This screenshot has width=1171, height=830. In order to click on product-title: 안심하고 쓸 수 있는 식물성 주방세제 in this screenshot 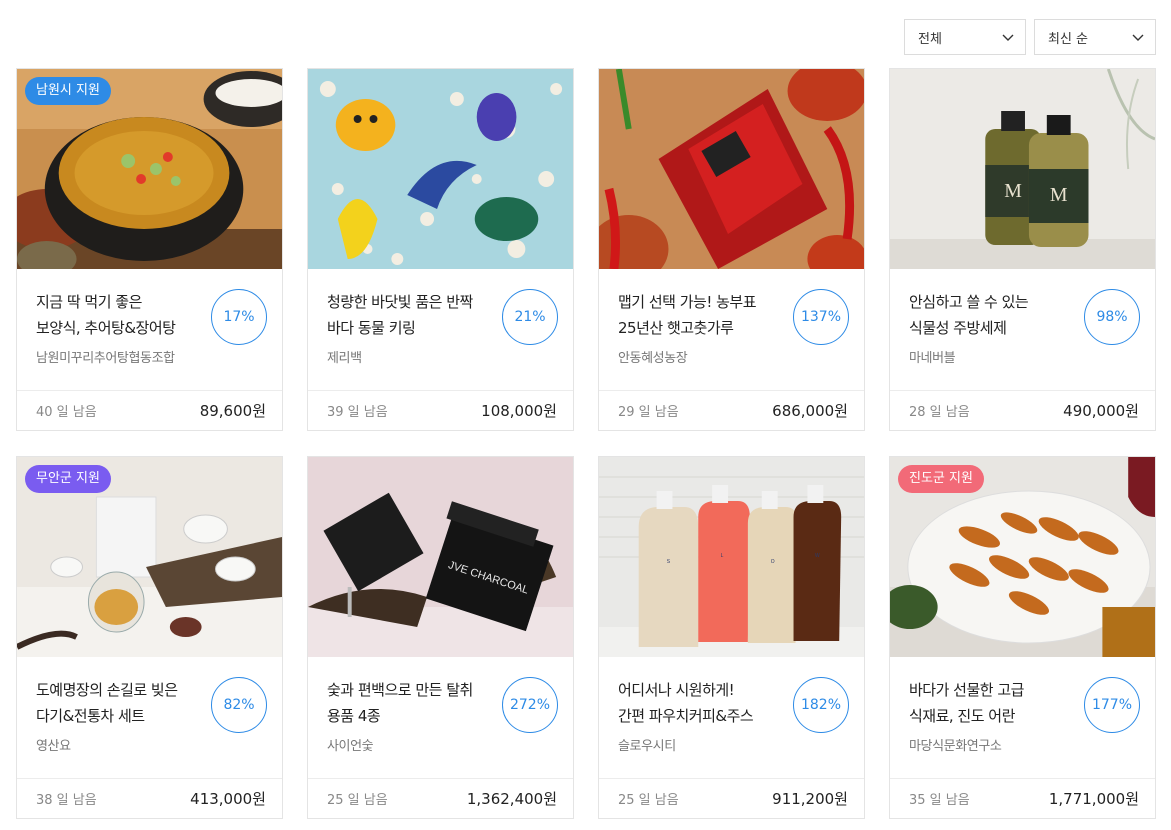, I will do `click(969, 315)`.